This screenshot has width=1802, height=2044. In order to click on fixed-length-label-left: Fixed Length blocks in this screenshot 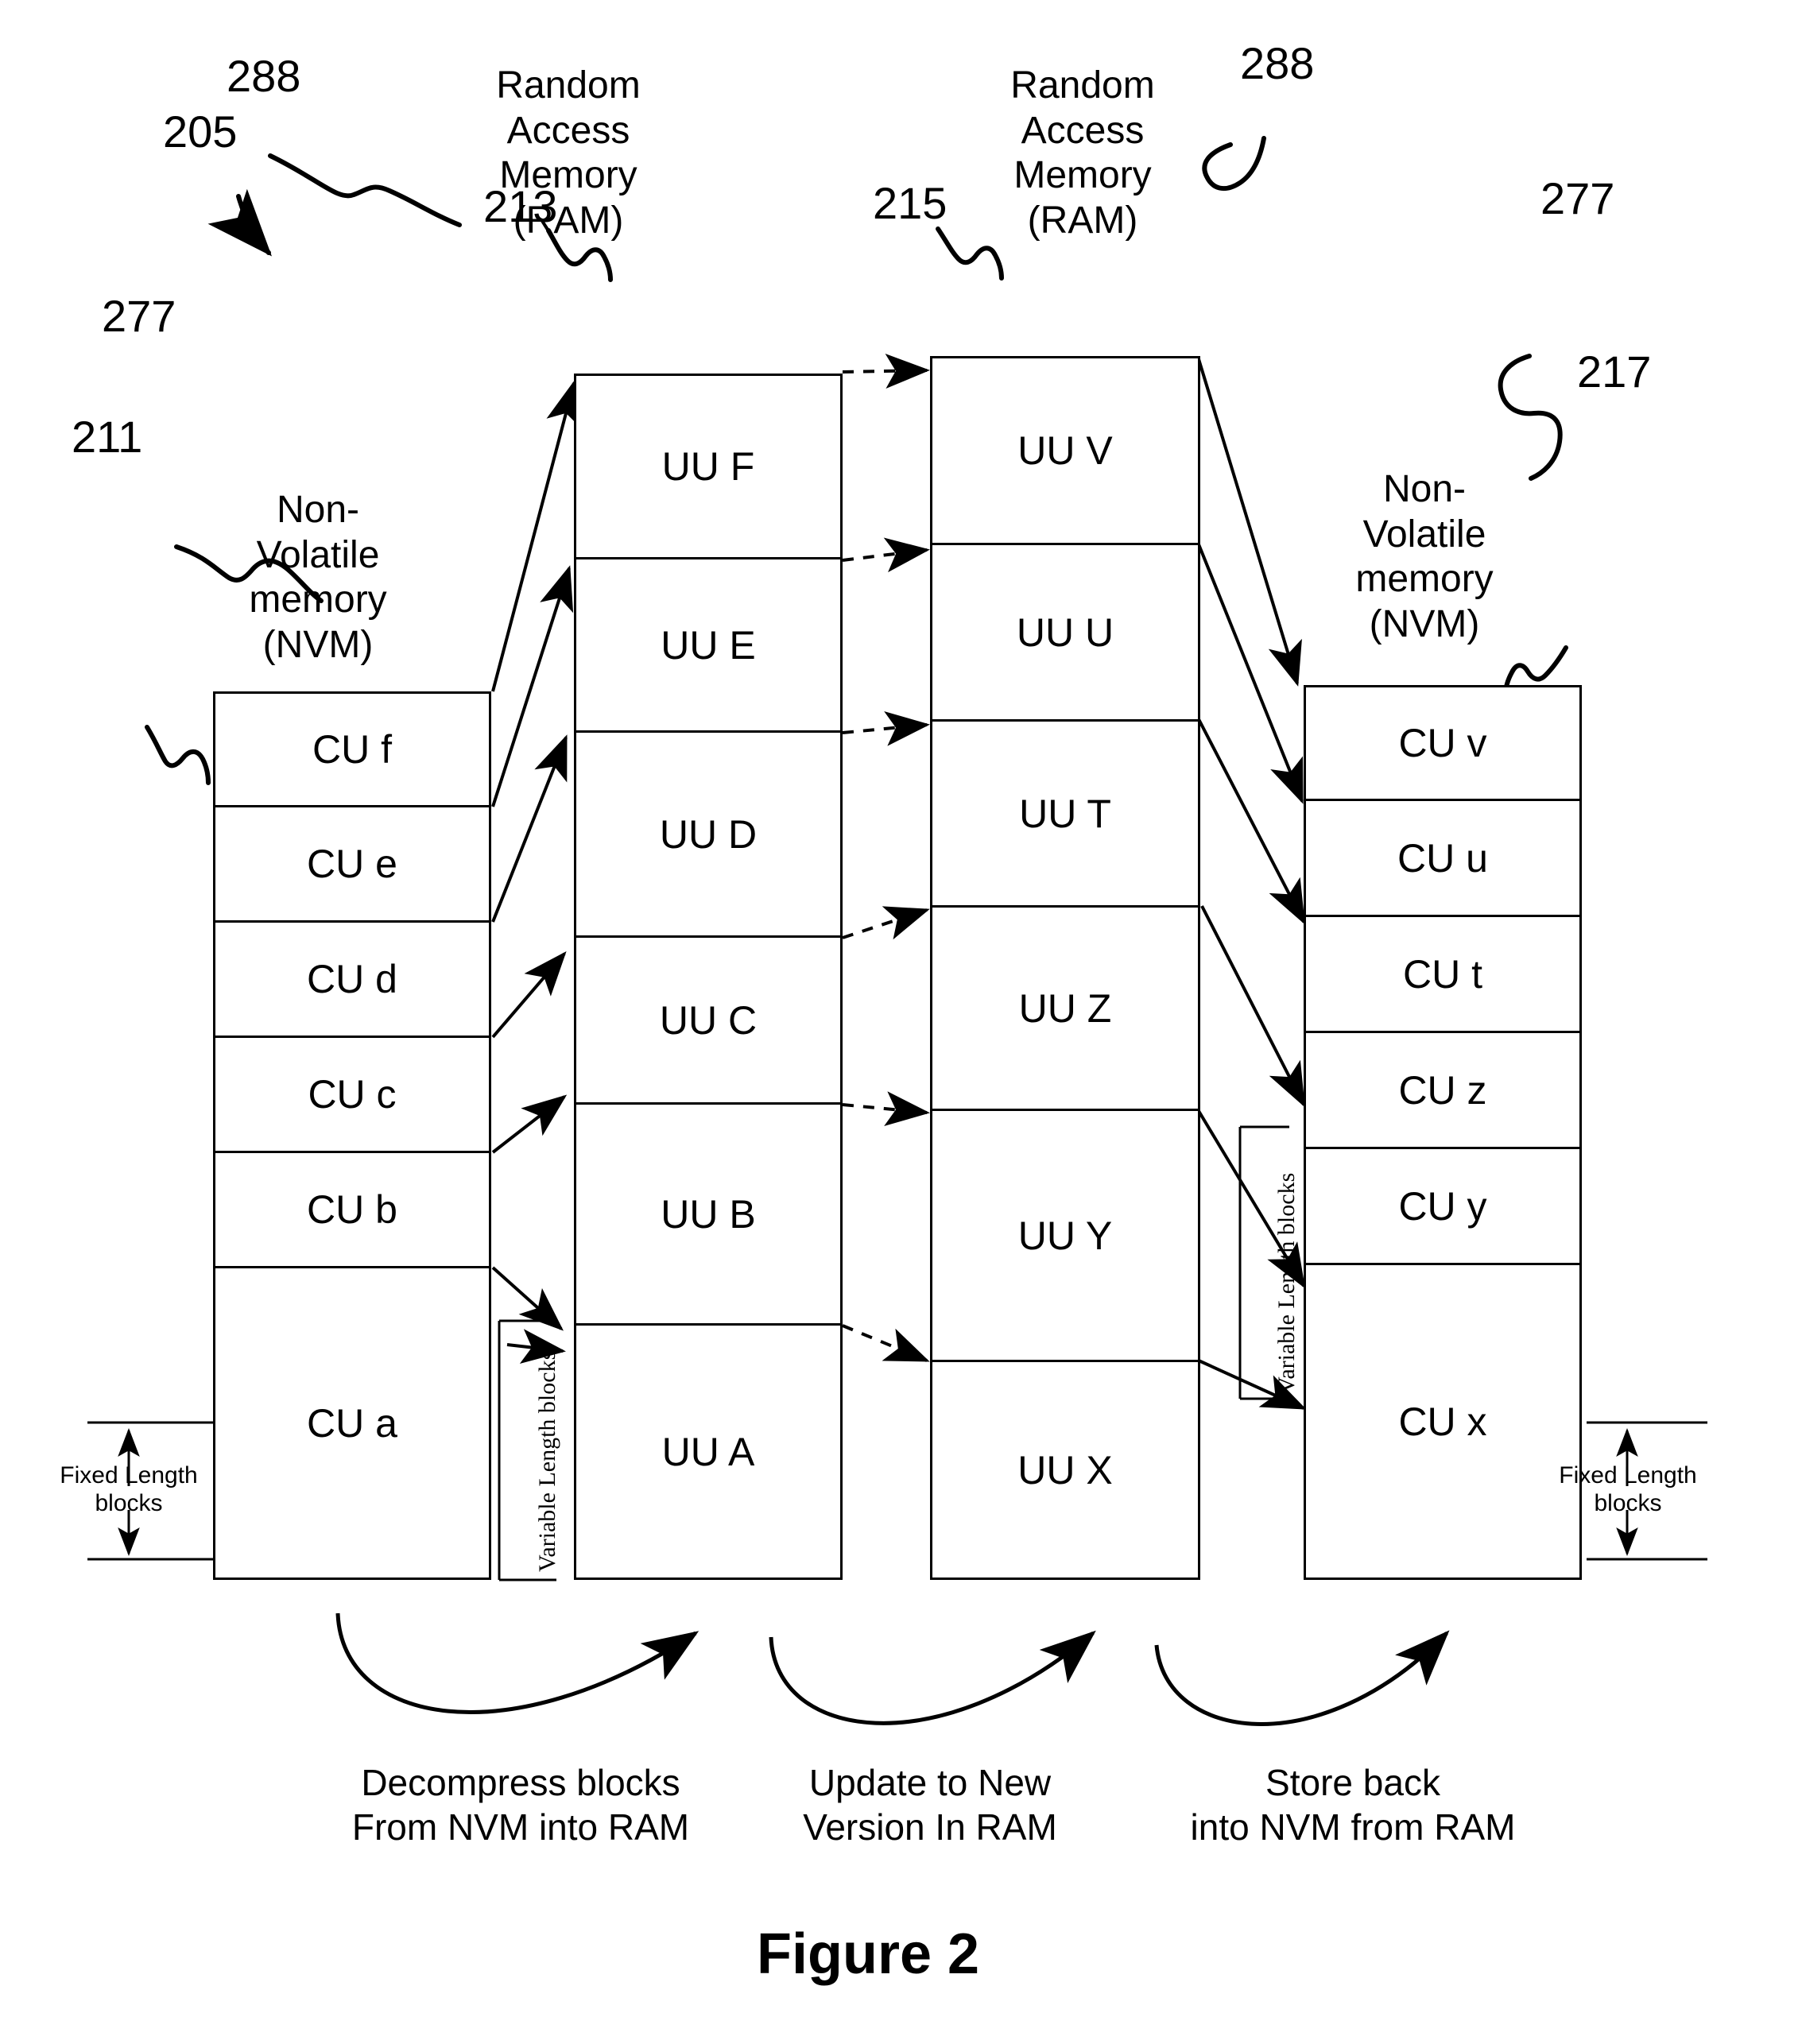, I will do `click(129, 1489)`.